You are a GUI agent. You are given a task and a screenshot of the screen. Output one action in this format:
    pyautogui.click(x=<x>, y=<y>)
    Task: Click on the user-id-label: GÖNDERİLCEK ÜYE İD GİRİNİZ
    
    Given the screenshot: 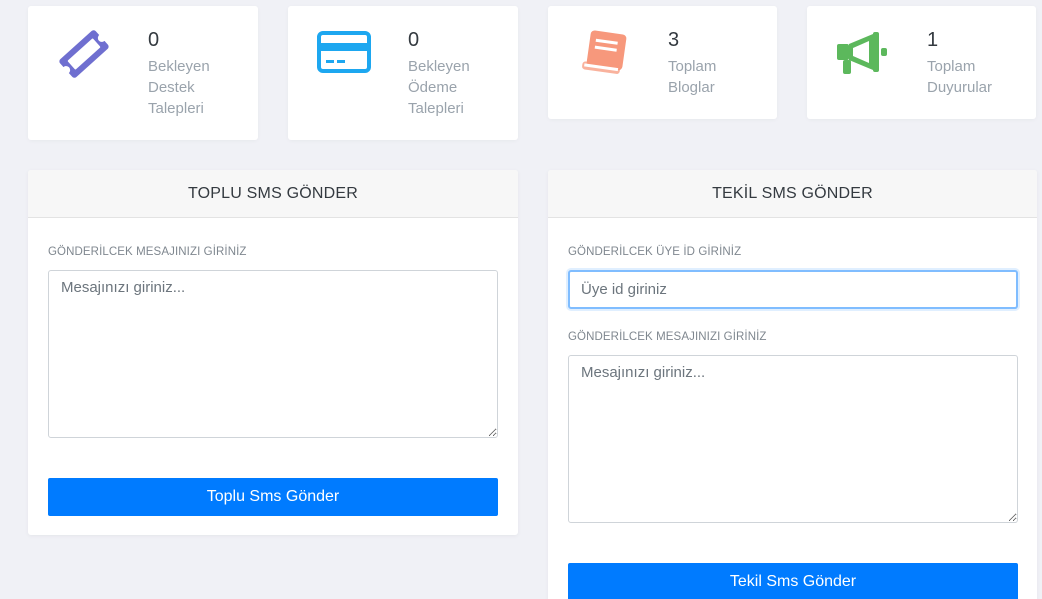 What is the action you would take?
    pyautogui.click(x=655, y=252)
    